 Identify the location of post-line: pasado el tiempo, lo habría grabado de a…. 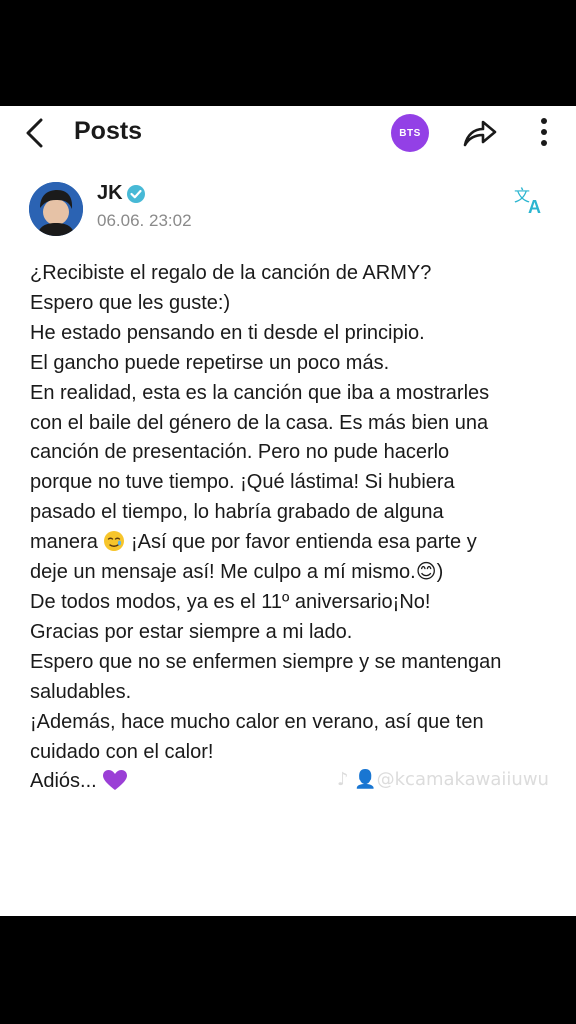
(237, 512).